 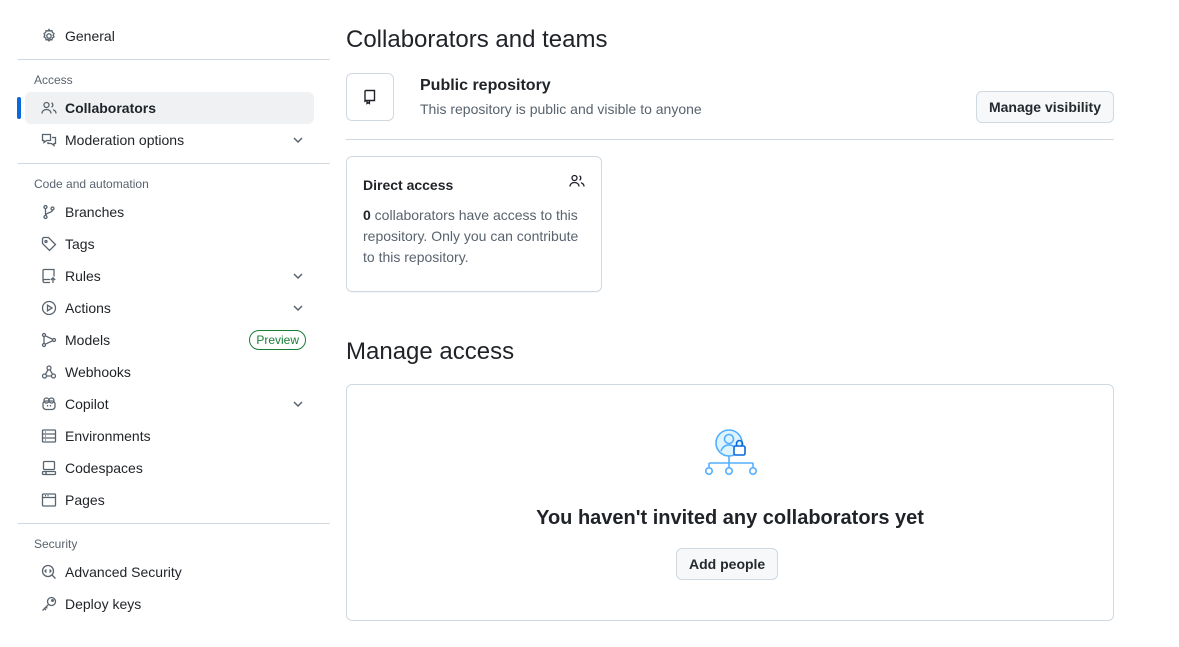 I want to click on gear-icon, so click(x=49, y=36).